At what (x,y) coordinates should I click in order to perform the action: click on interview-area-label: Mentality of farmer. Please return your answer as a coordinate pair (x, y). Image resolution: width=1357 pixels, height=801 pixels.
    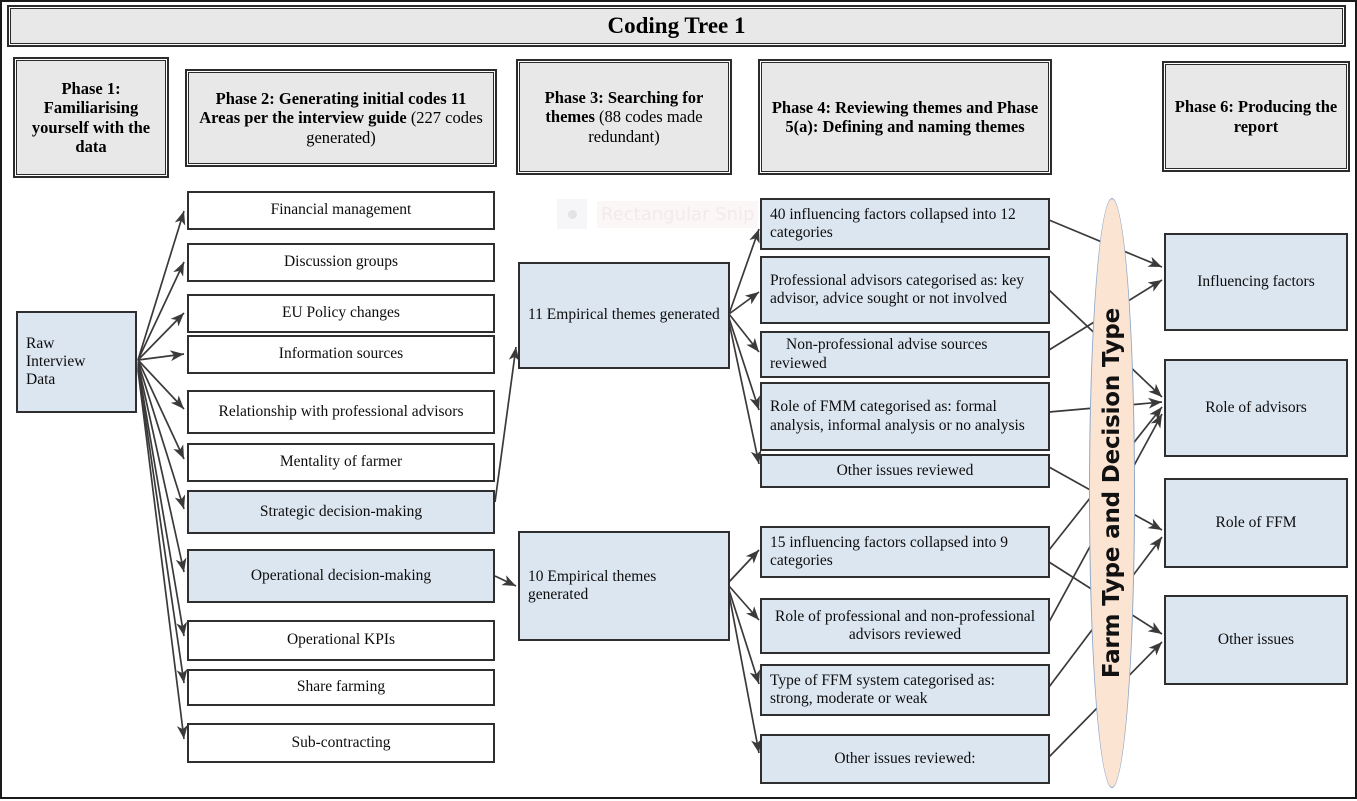
    Looking at the image, I should click on (341, 462).